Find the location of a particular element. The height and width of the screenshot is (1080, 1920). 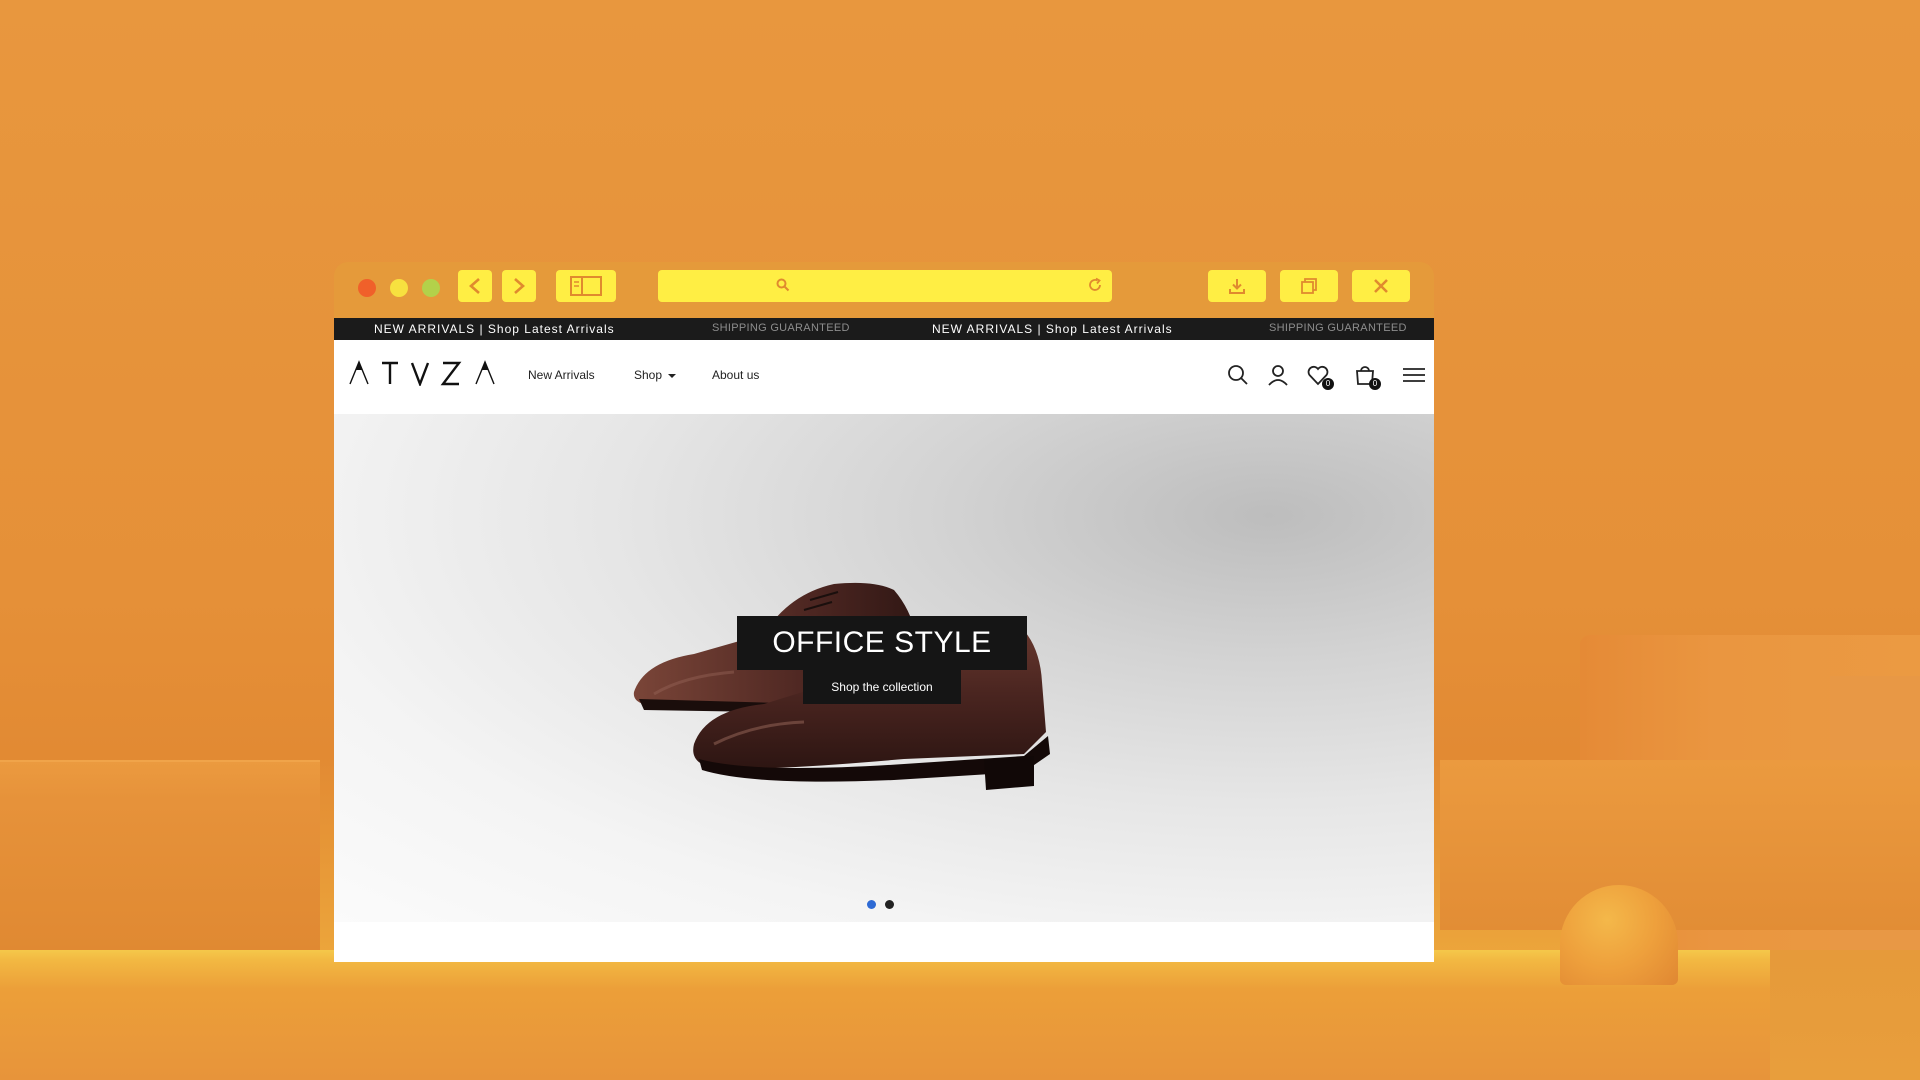

close-button is located at coordinates (1381, 286).